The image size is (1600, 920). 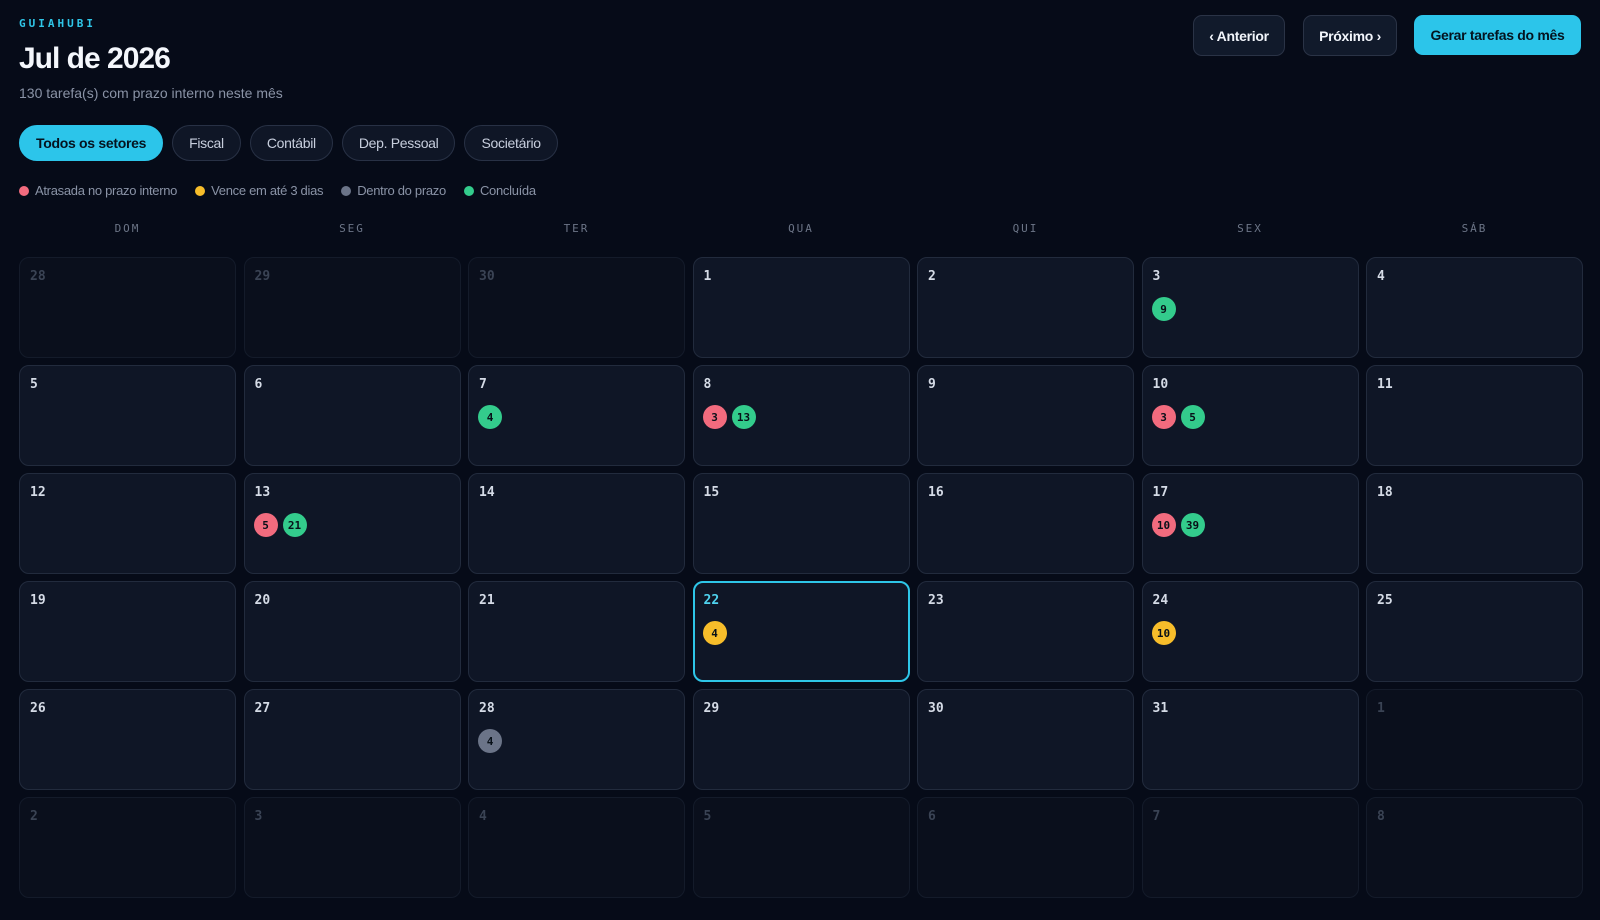 I want to click on calendar-day: 24 10, so click(x=1250, y=631).